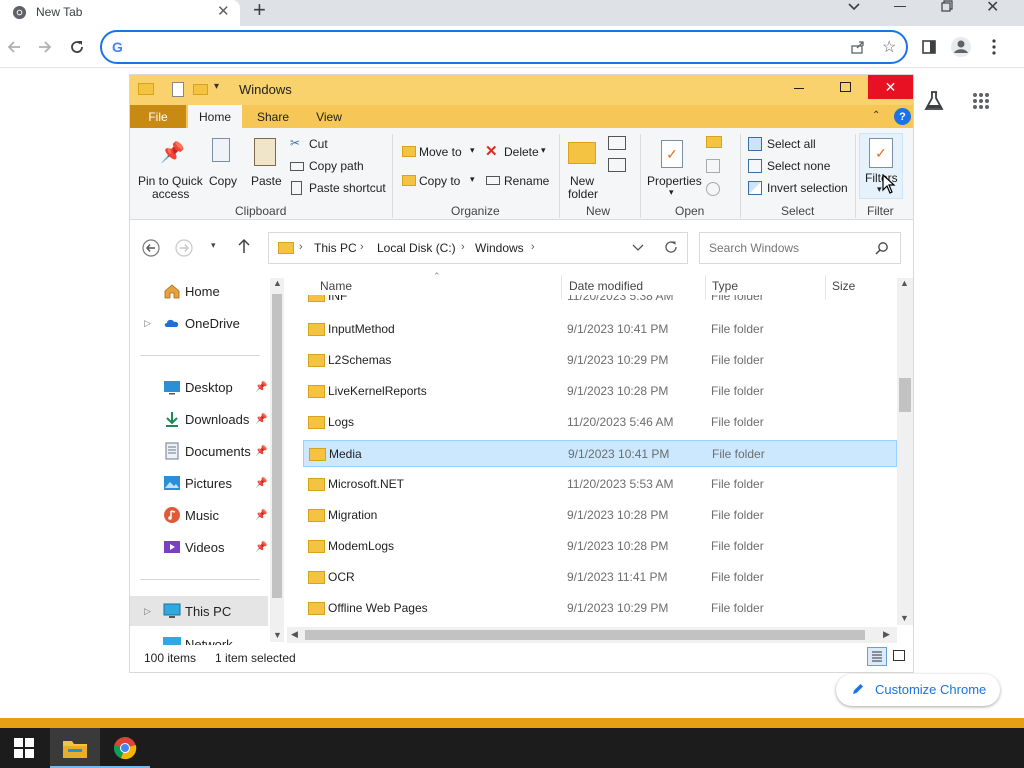 The height and width of the screenshot is (768, 1024). Describe the element at coordinates (330, 145) in the screenshot. I see `cut-button: ✂ Cut` at that location.